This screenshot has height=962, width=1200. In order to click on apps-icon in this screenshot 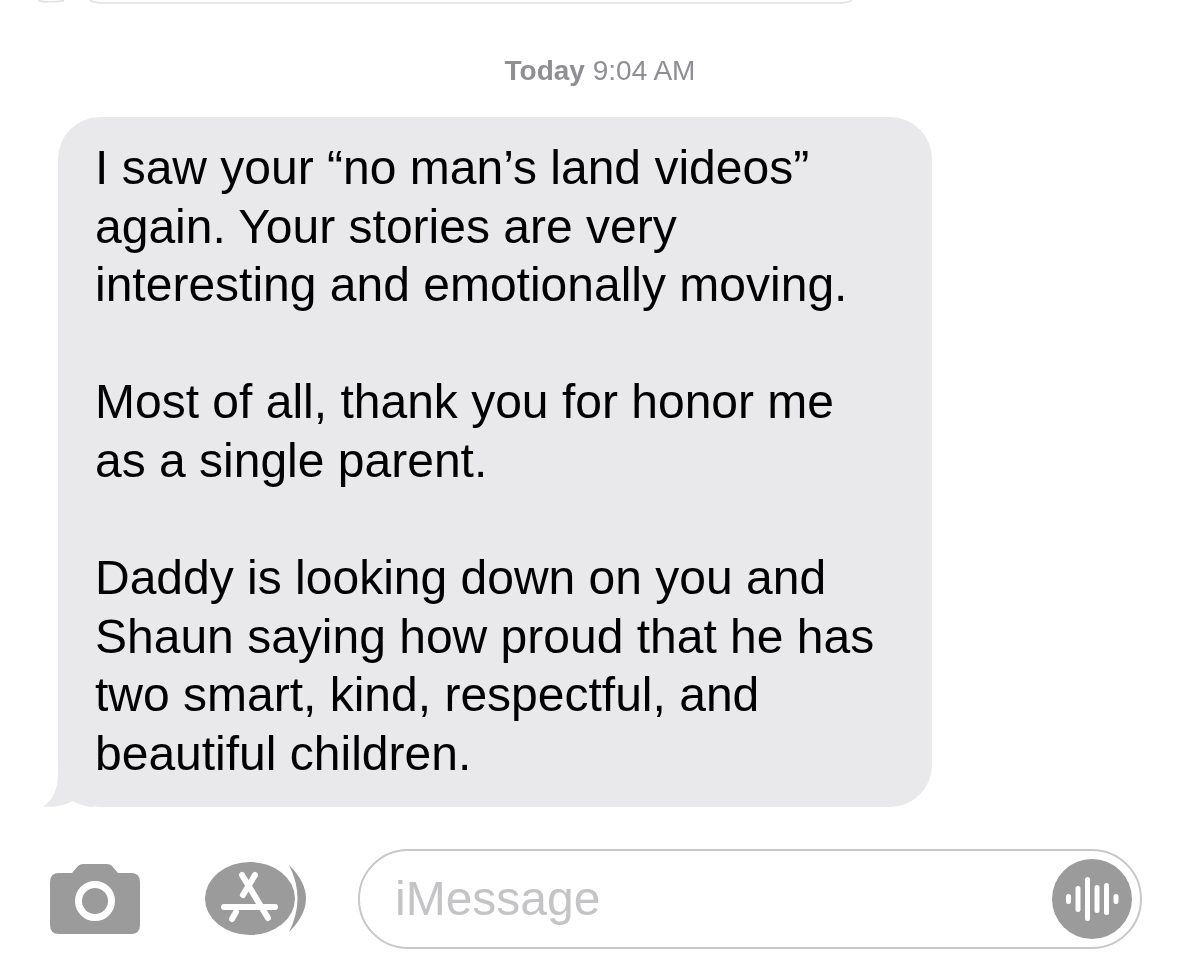, I will do `click(256, 899)`.